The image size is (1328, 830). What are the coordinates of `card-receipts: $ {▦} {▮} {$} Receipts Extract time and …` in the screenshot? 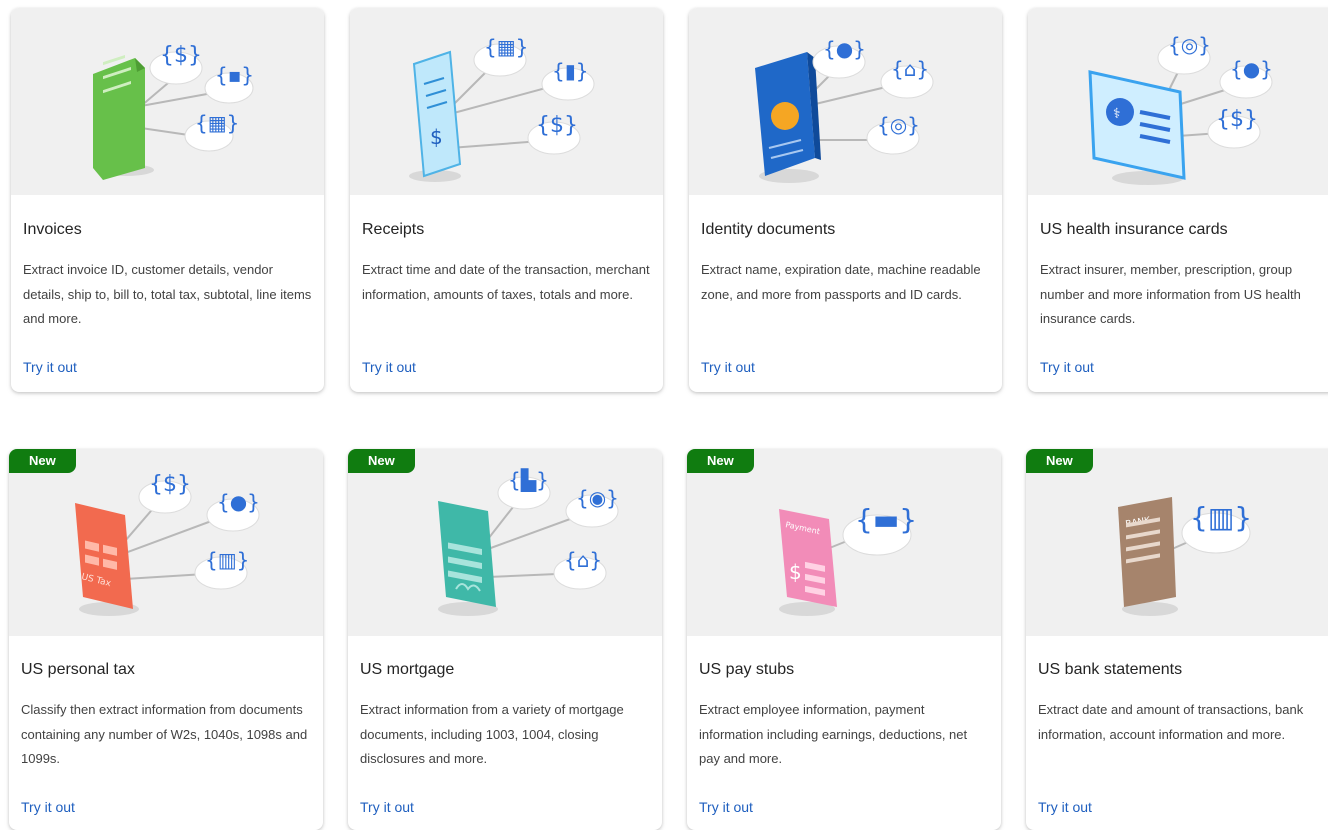 It's located at (506, 200).